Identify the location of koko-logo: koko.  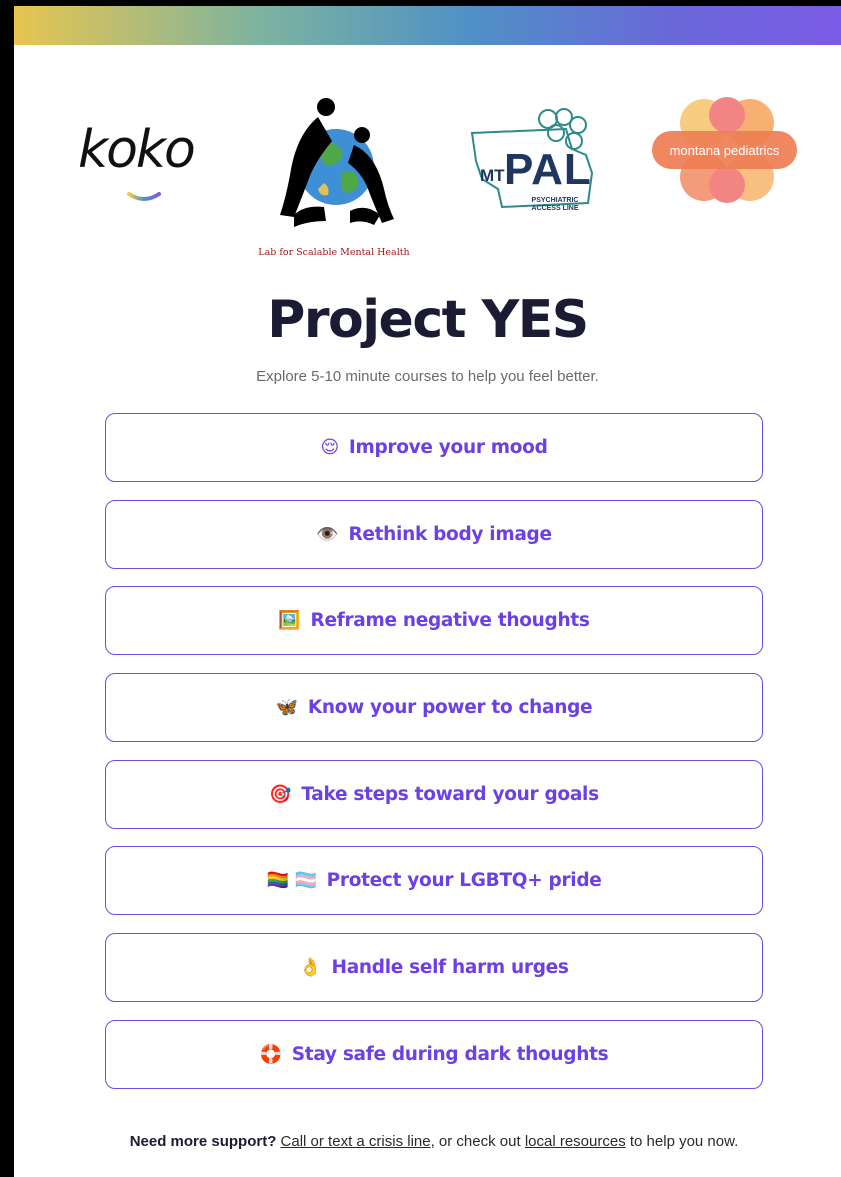
(143, 165).